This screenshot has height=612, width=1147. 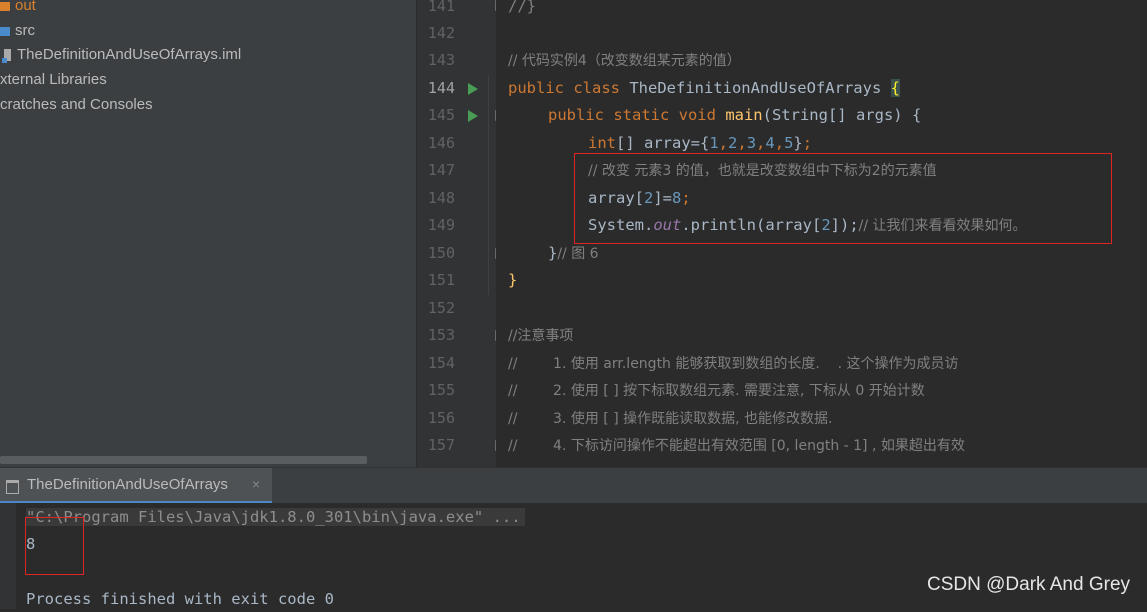 I want to click on tree-item-external-libraries: xternal Libraries, so click(x=53, y=80).